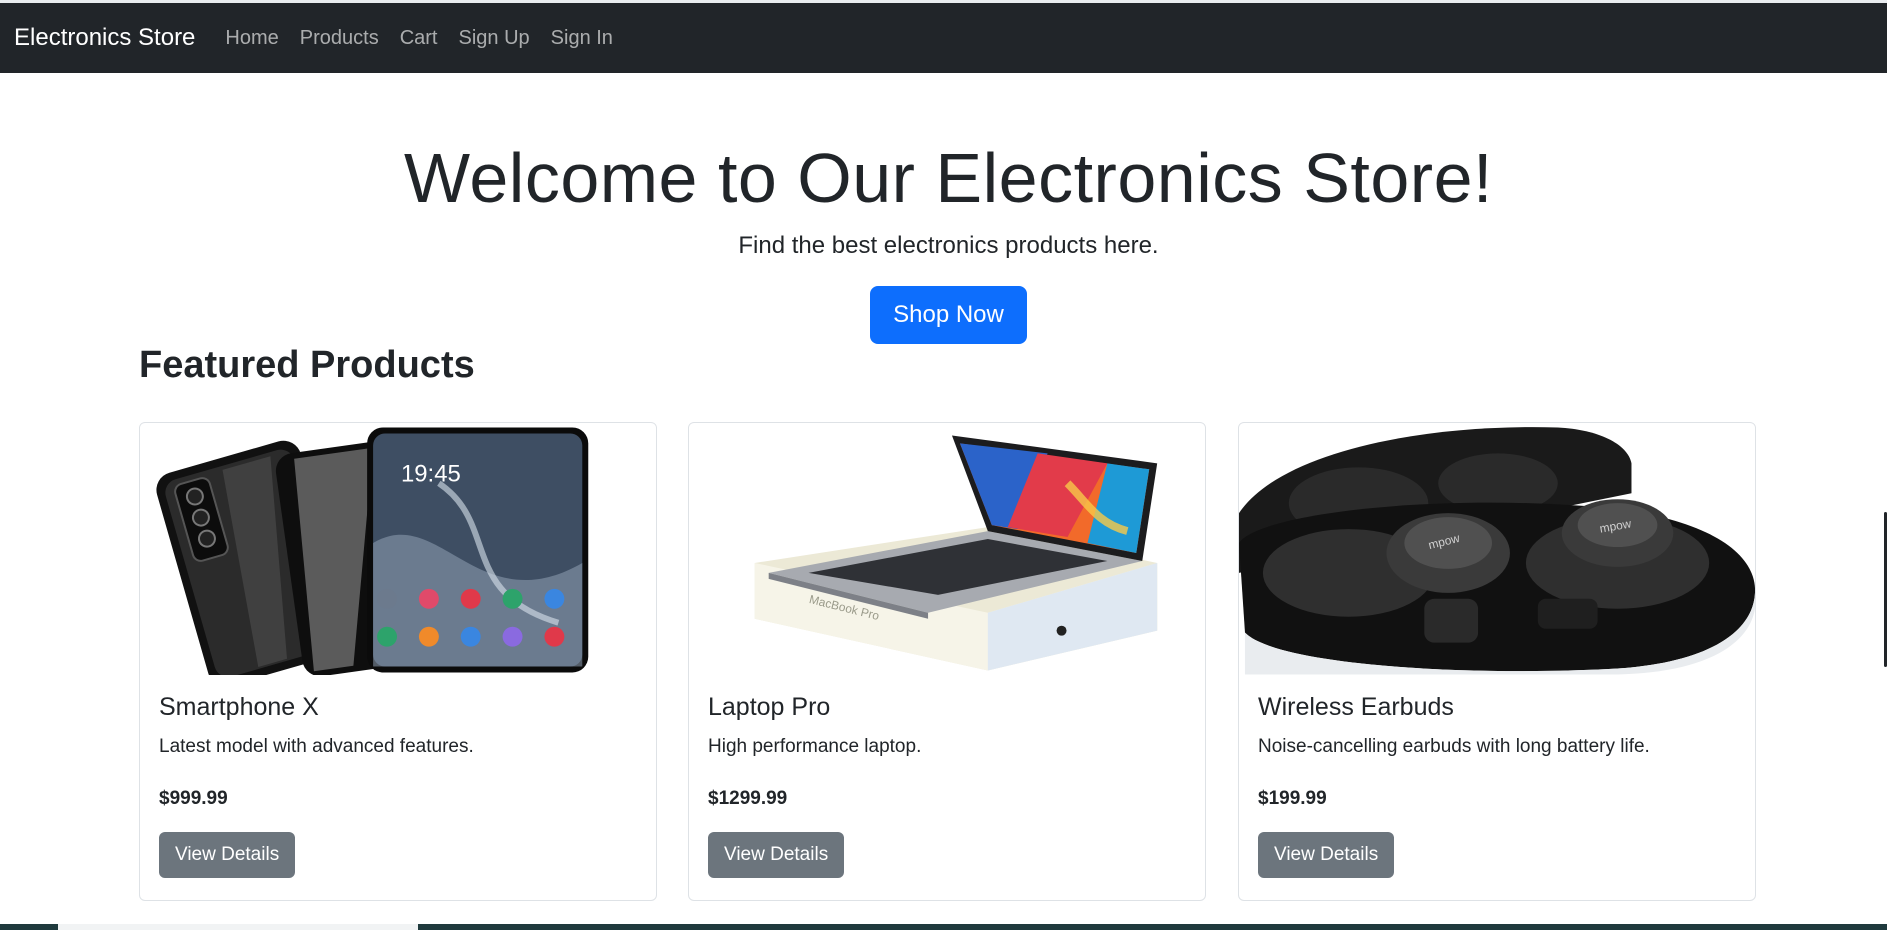  I want to click on nav-link-sign-up: Sign Up, so click(494, 38).